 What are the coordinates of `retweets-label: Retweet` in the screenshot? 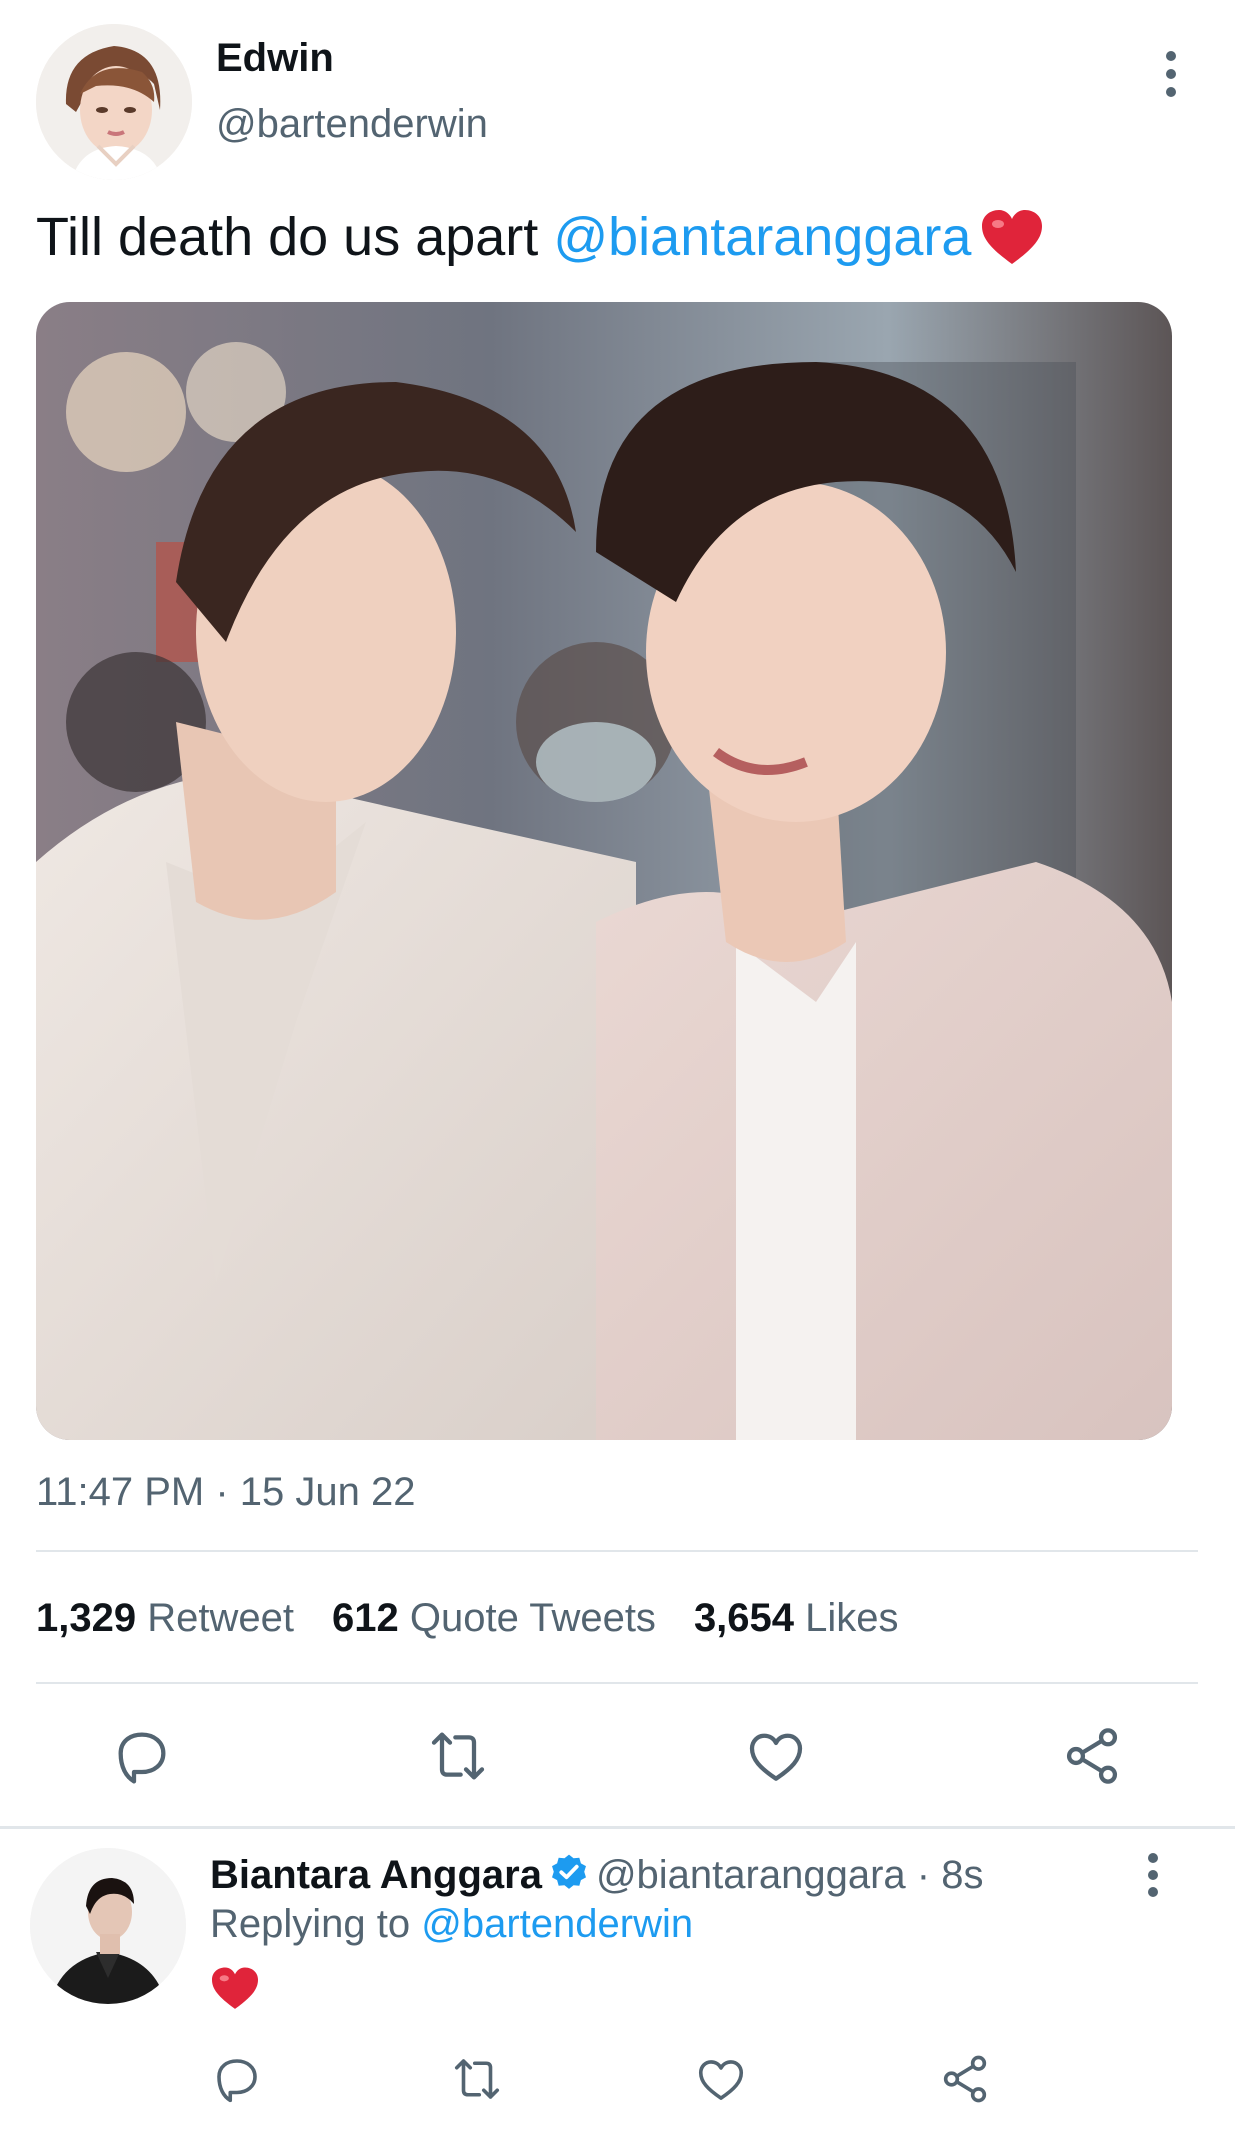 It's located at (220, 1618).